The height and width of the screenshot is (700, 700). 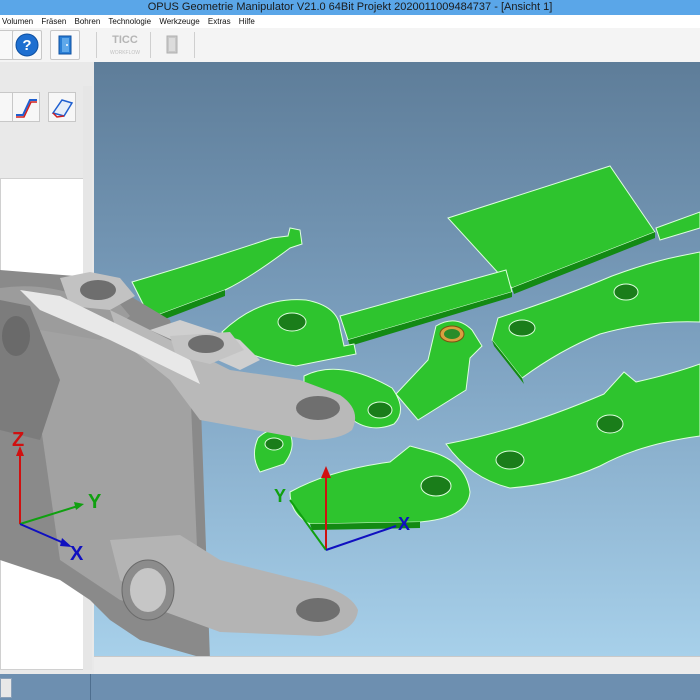 What do you see at coordinates (510, 460) in the screenshot?
I see `green-arm-lower-hole1` at bounding box center [510, 460].